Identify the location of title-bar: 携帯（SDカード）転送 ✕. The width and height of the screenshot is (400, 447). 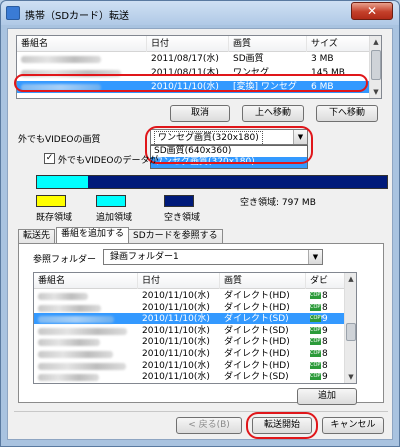
(200, 13).